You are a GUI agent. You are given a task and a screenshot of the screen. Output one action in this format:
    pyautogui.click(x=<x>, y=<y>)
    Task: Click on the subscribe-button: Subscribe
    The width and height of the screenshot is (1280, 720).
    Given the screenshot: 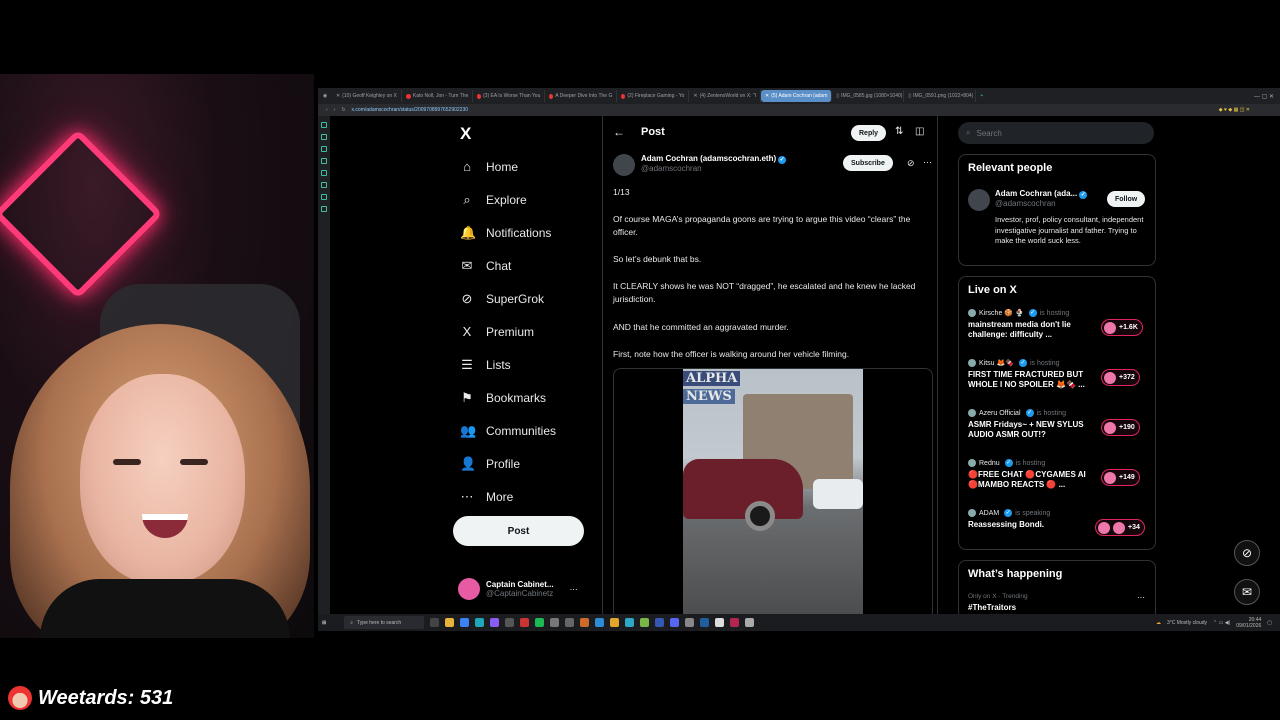 What is the action you would take?
    pyautogui.click(x=868, y=163)
    